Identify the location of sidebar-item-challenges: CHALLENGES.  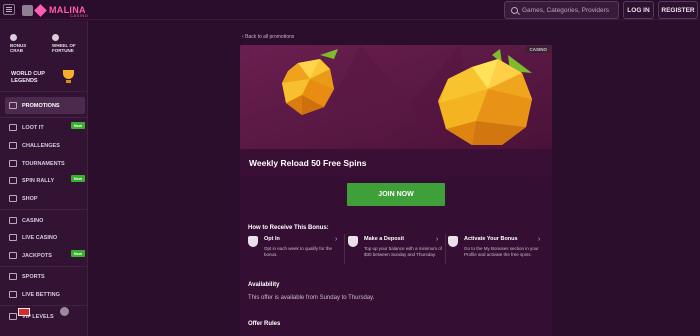
(45, 145).